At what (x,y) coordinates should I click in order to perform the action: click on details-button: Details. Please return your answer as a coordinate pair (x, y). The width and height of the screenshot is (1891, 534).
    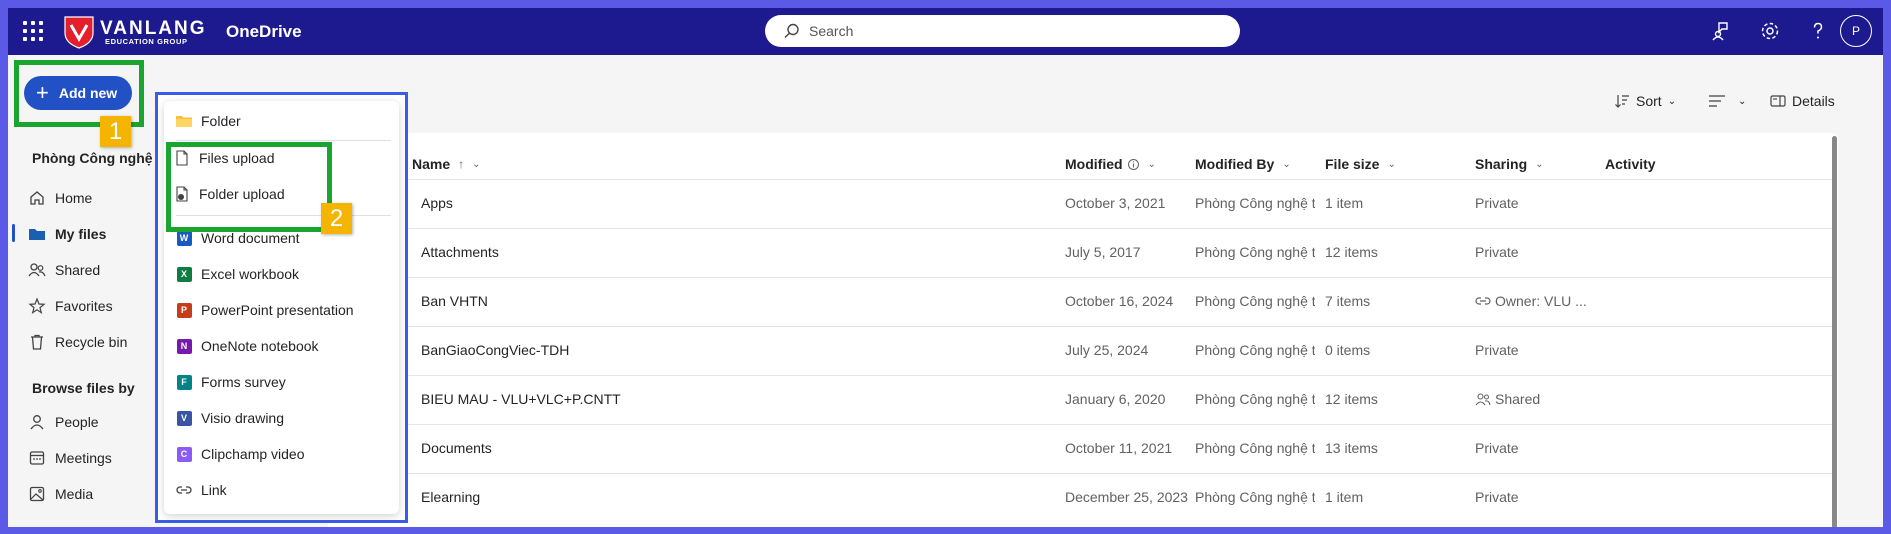
    Looking at the image, I should click on (1802, 101).